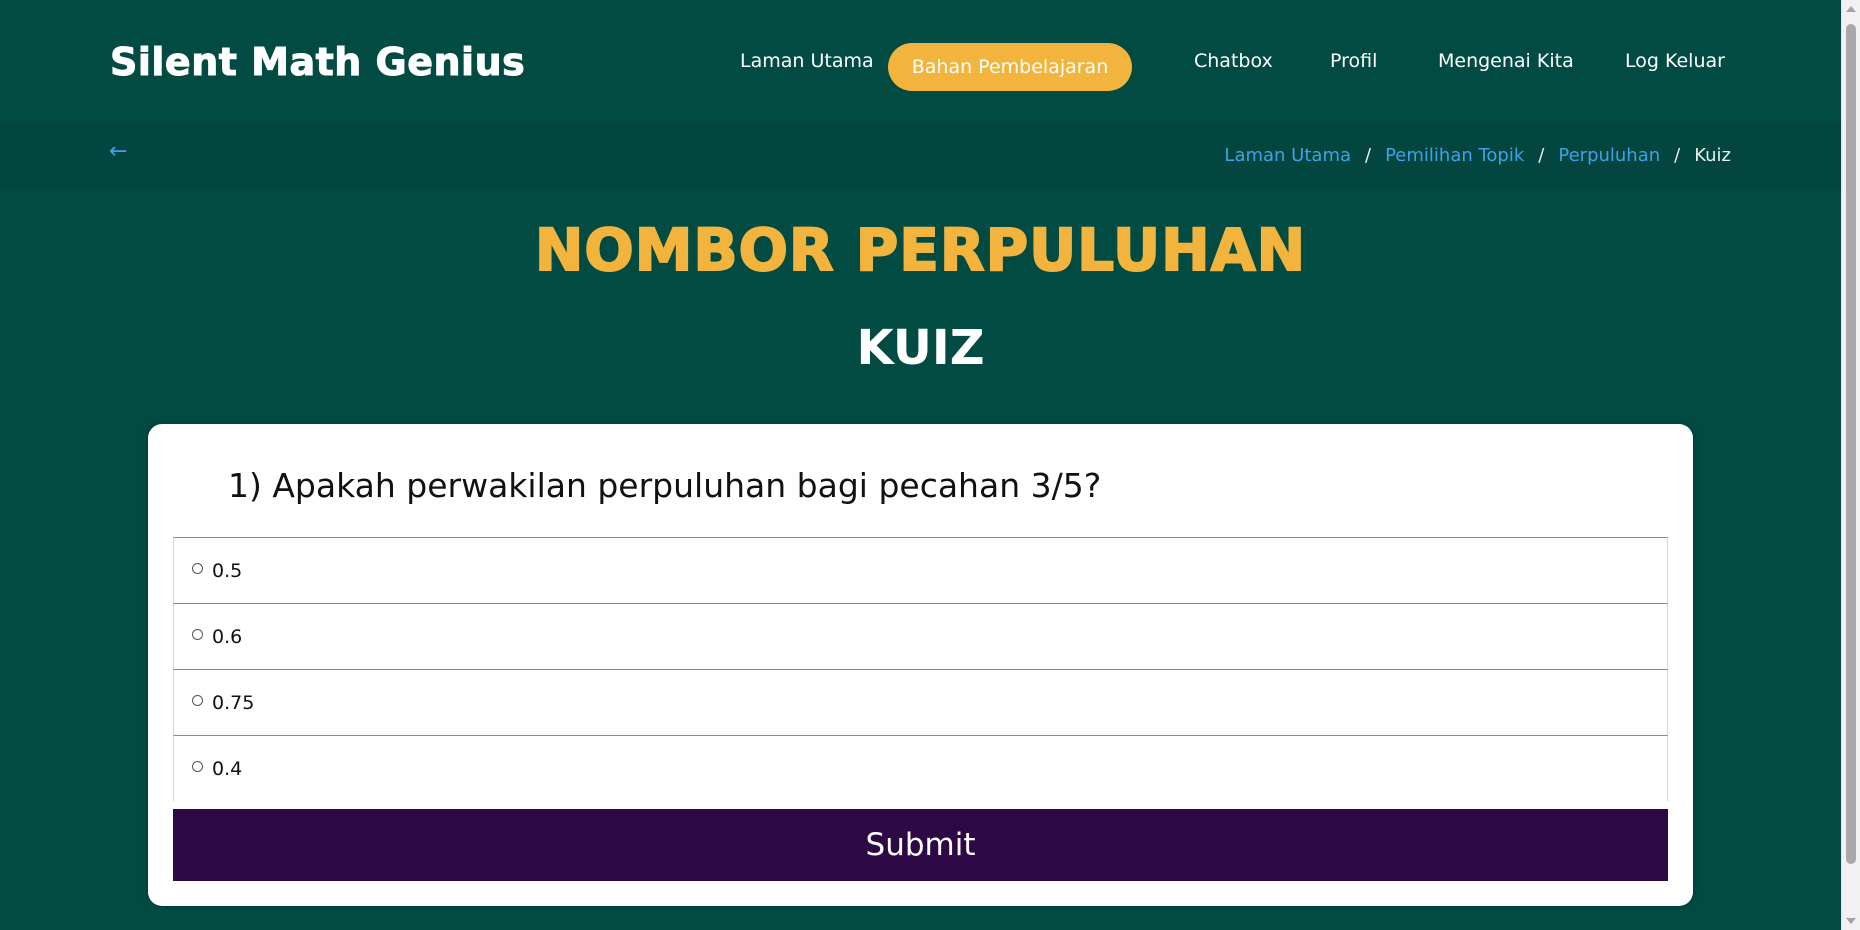  I want to click on page-title: NOMBOR PERPULUHAN, so click(920, 250).